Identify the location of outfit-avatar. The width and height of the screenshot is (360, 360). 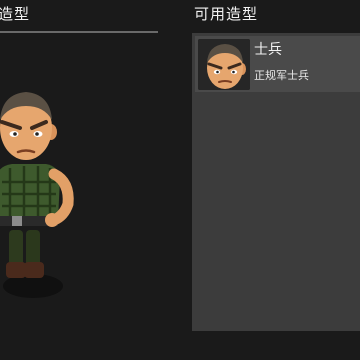
(224, 64).